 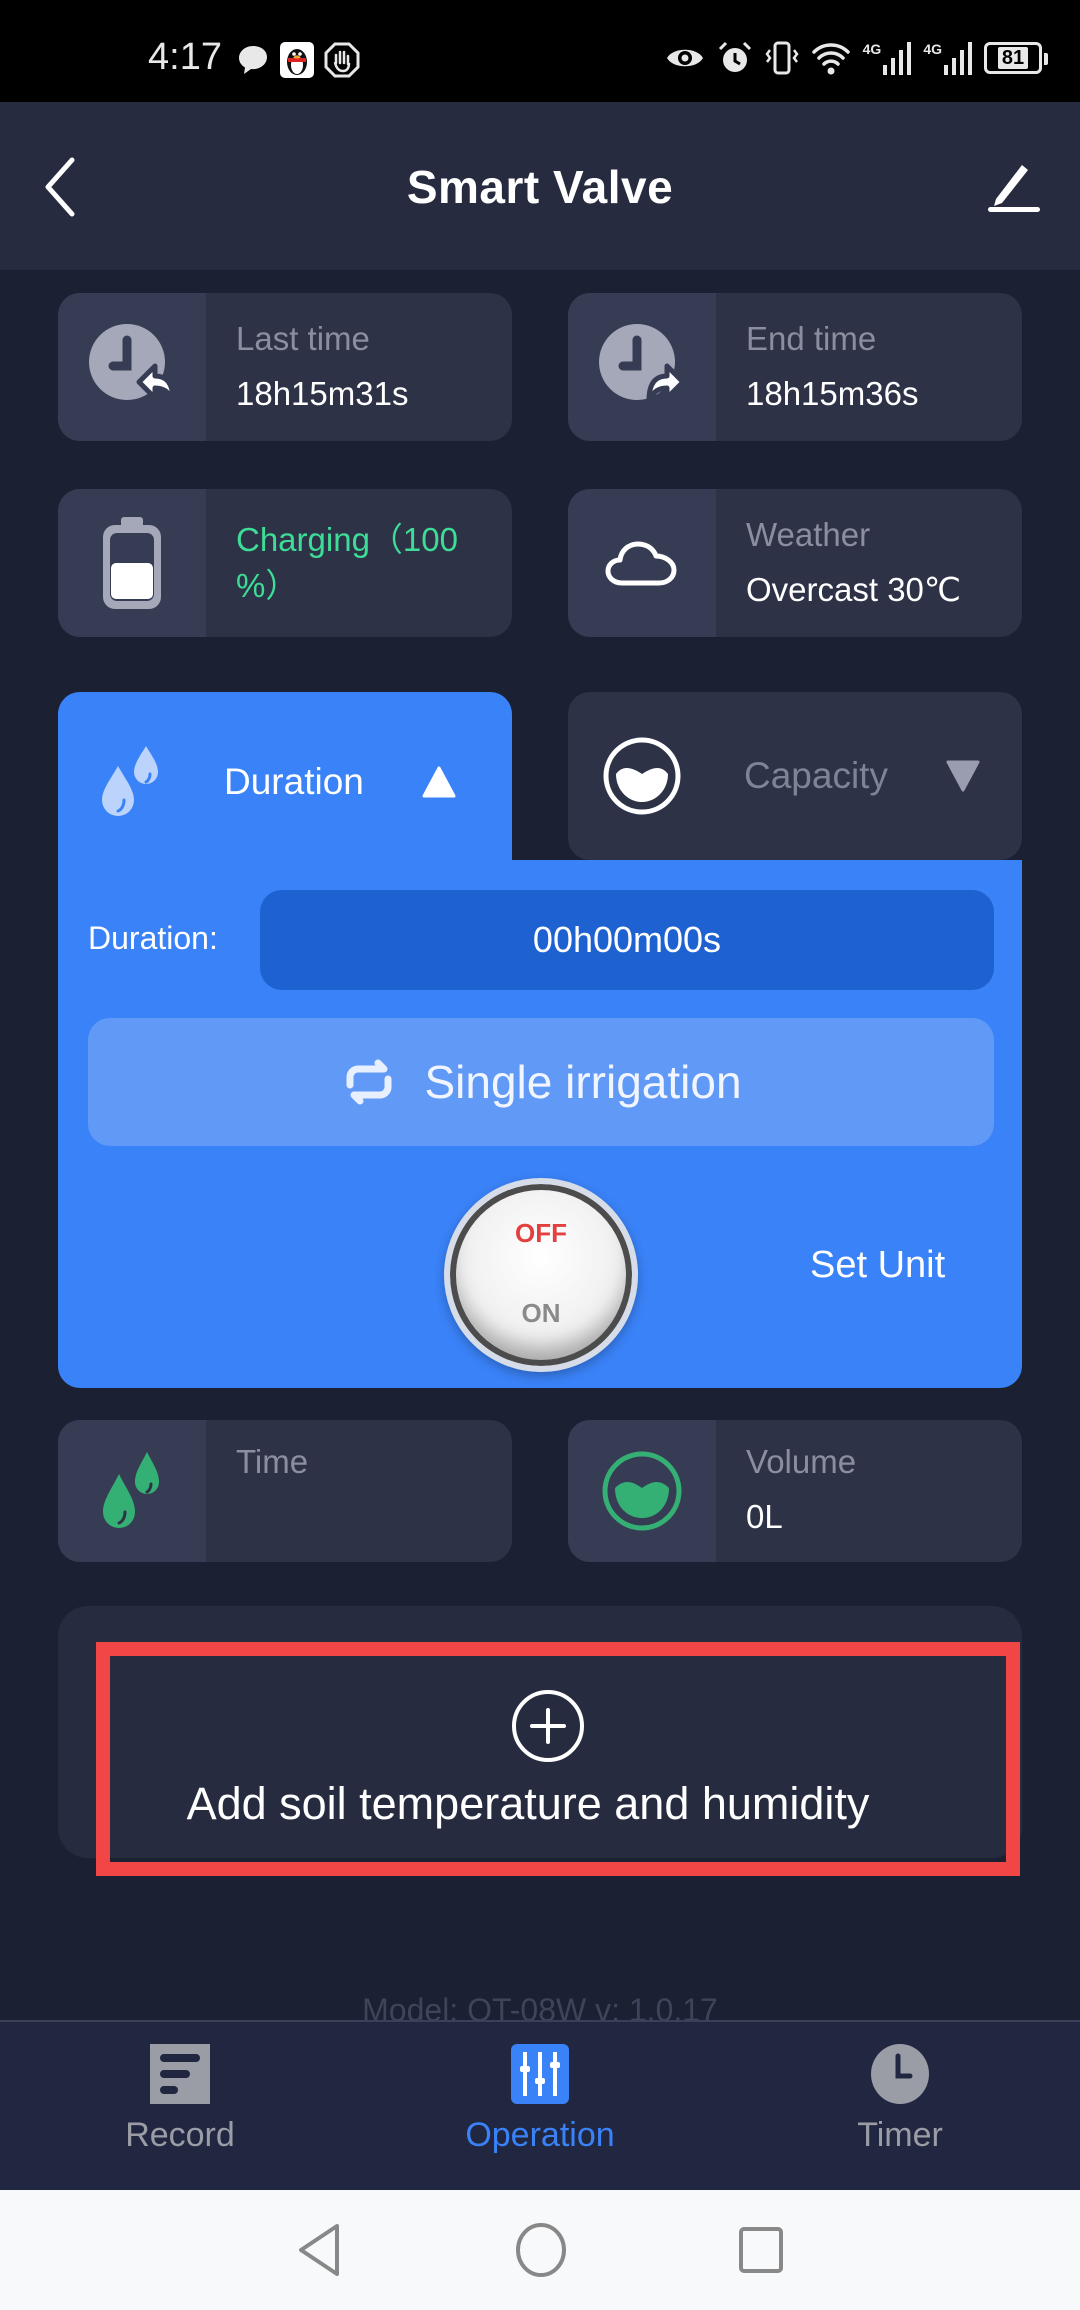 I want to click on end-time-label: End time, so click(x=811, y=338).